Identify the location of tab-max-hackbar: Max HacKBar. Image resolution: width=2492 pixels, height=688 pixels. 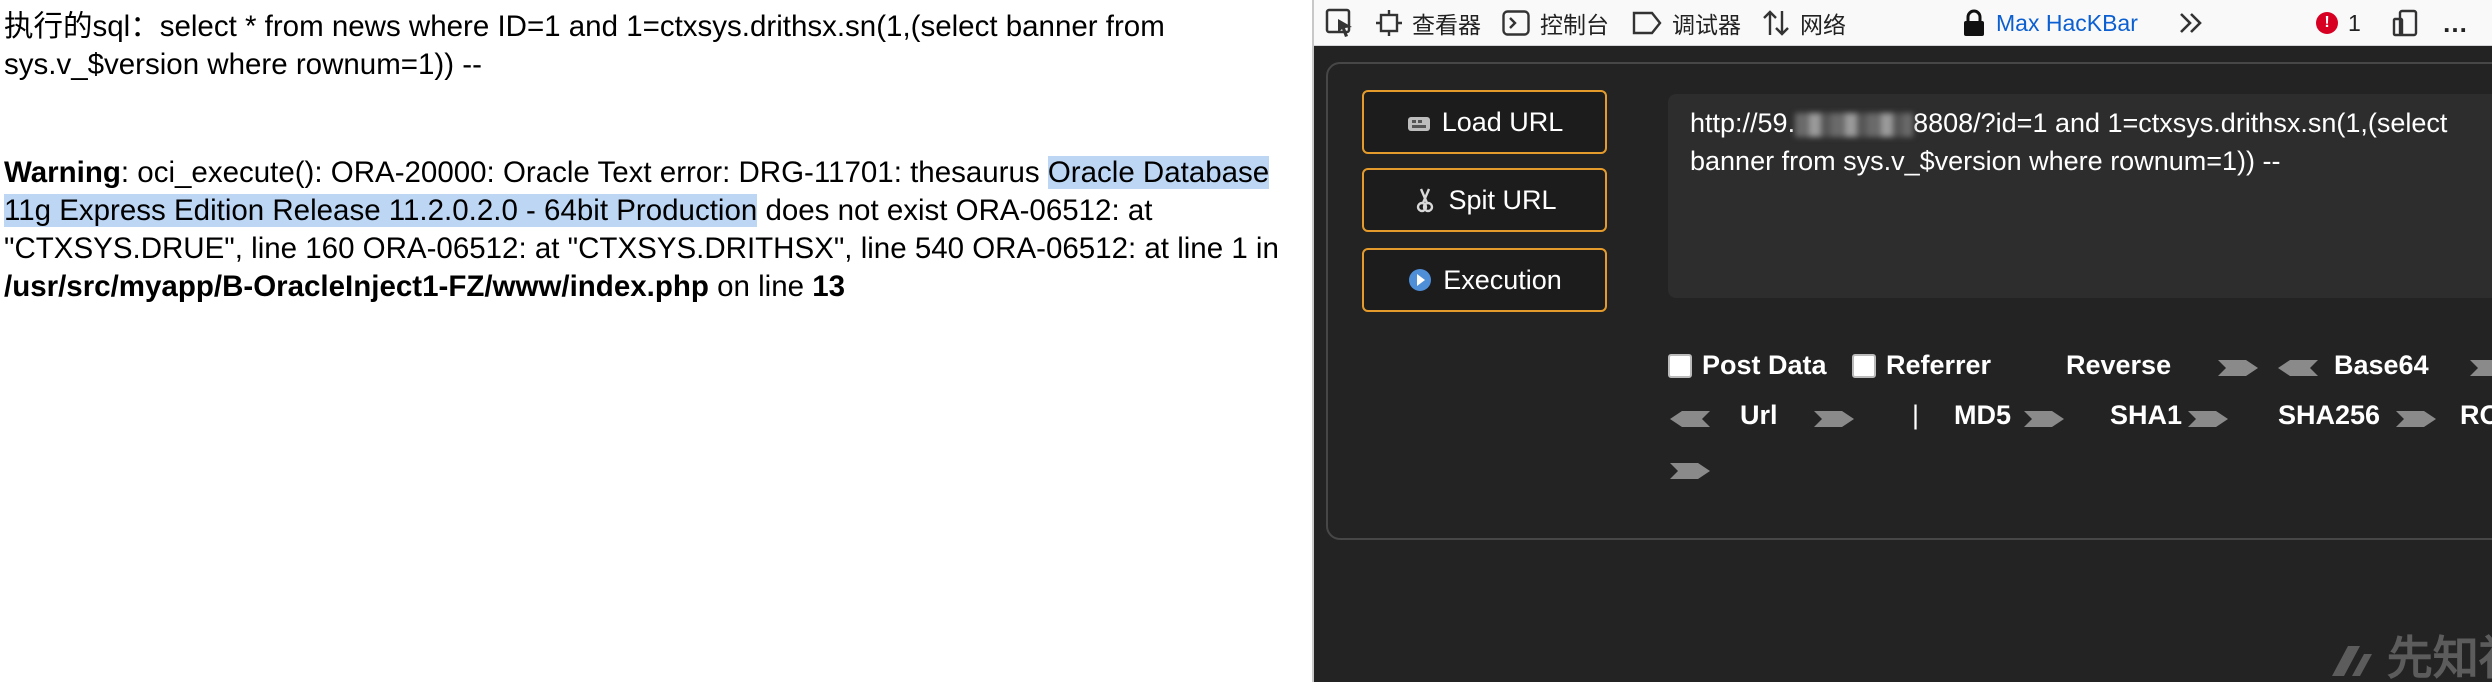
(2050, 23).